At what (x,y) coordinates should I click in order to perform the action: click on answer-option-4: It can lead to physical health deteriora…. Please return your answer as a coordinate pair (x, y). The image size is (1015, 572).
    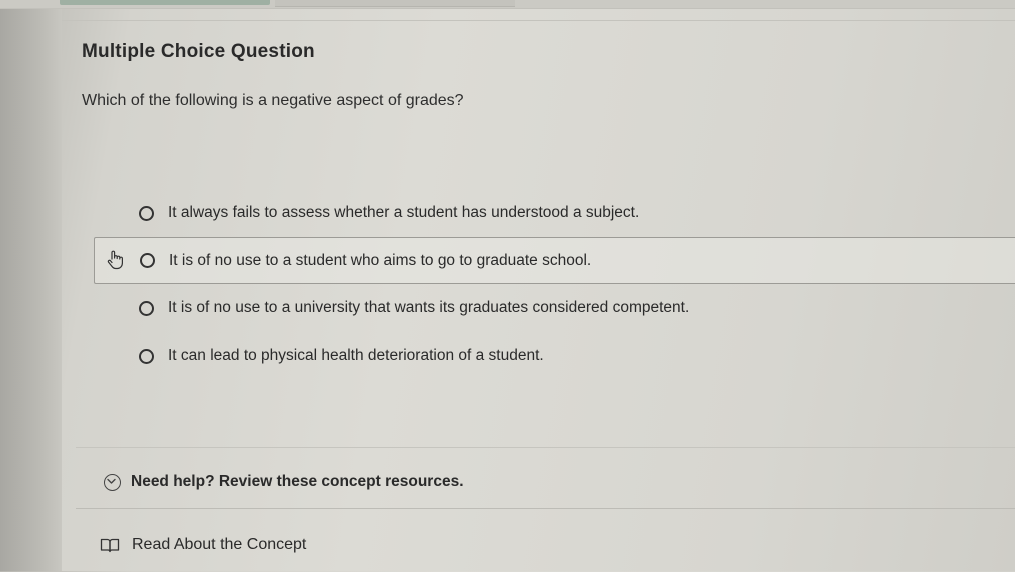
    Looking at the image, I should click on (554, 356).